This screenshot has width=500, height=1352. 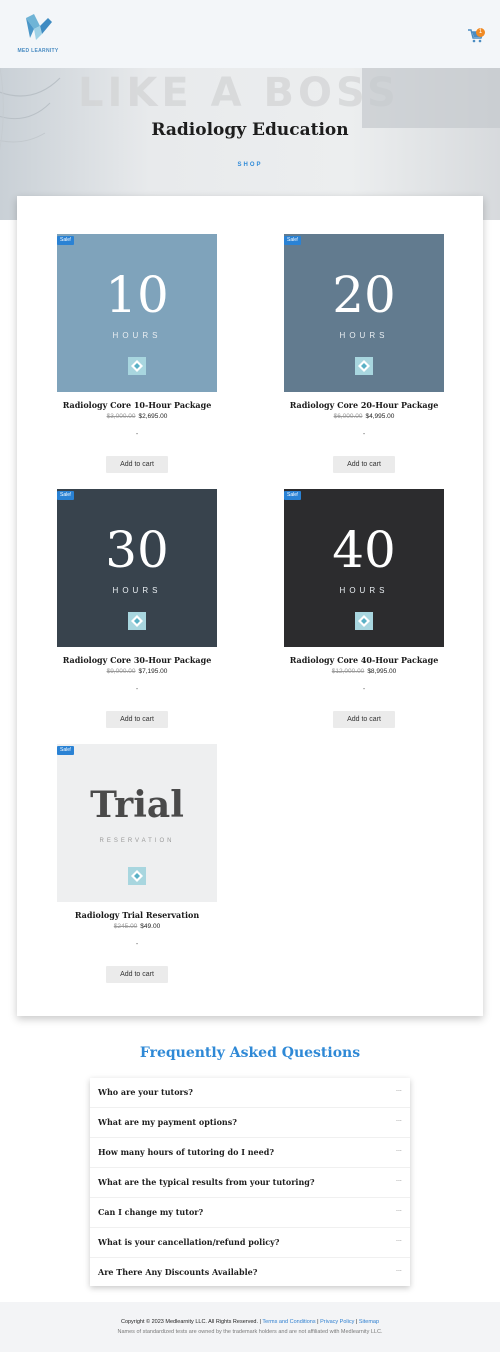 I want to click on product-old-price: $12,000.00, so click(x=348, y=671).